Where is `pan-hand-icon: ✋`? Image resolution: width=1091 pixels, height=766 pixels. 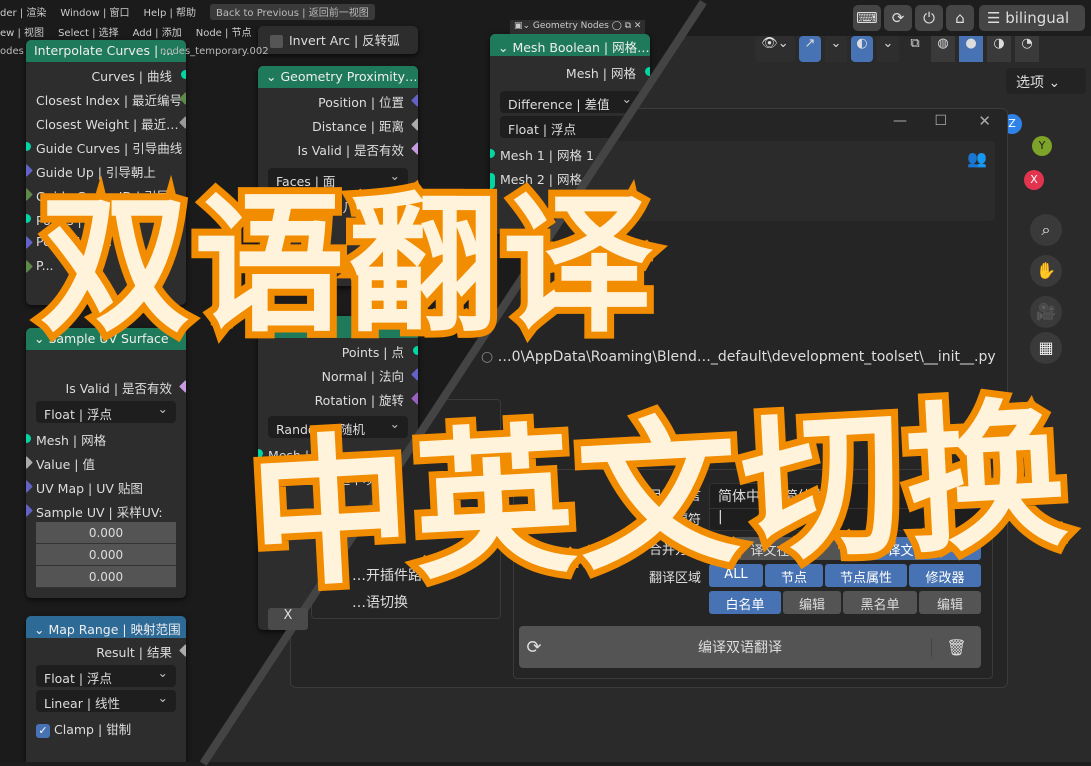
pan-hand-icon: ✋ is located at coordinates (1046, 271).